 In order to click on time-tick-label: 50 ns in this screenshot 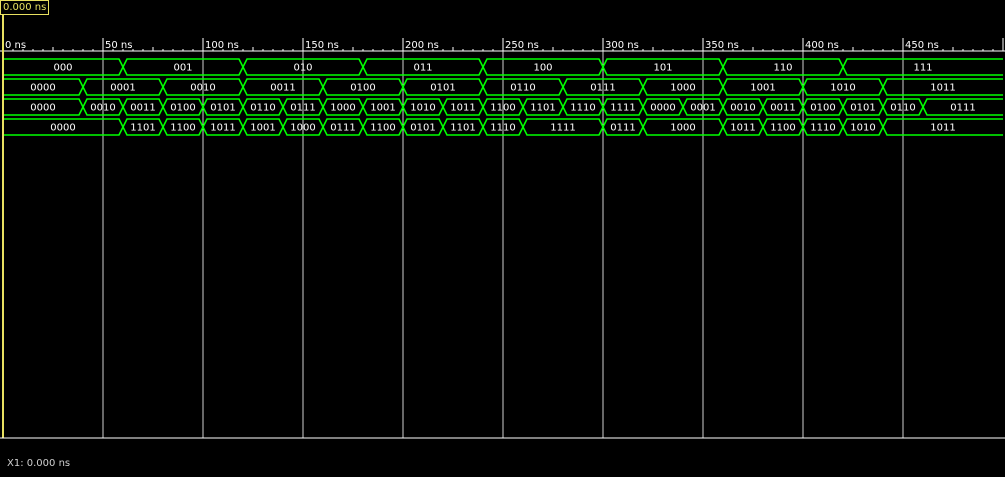, I will do `click(118, 45)`.